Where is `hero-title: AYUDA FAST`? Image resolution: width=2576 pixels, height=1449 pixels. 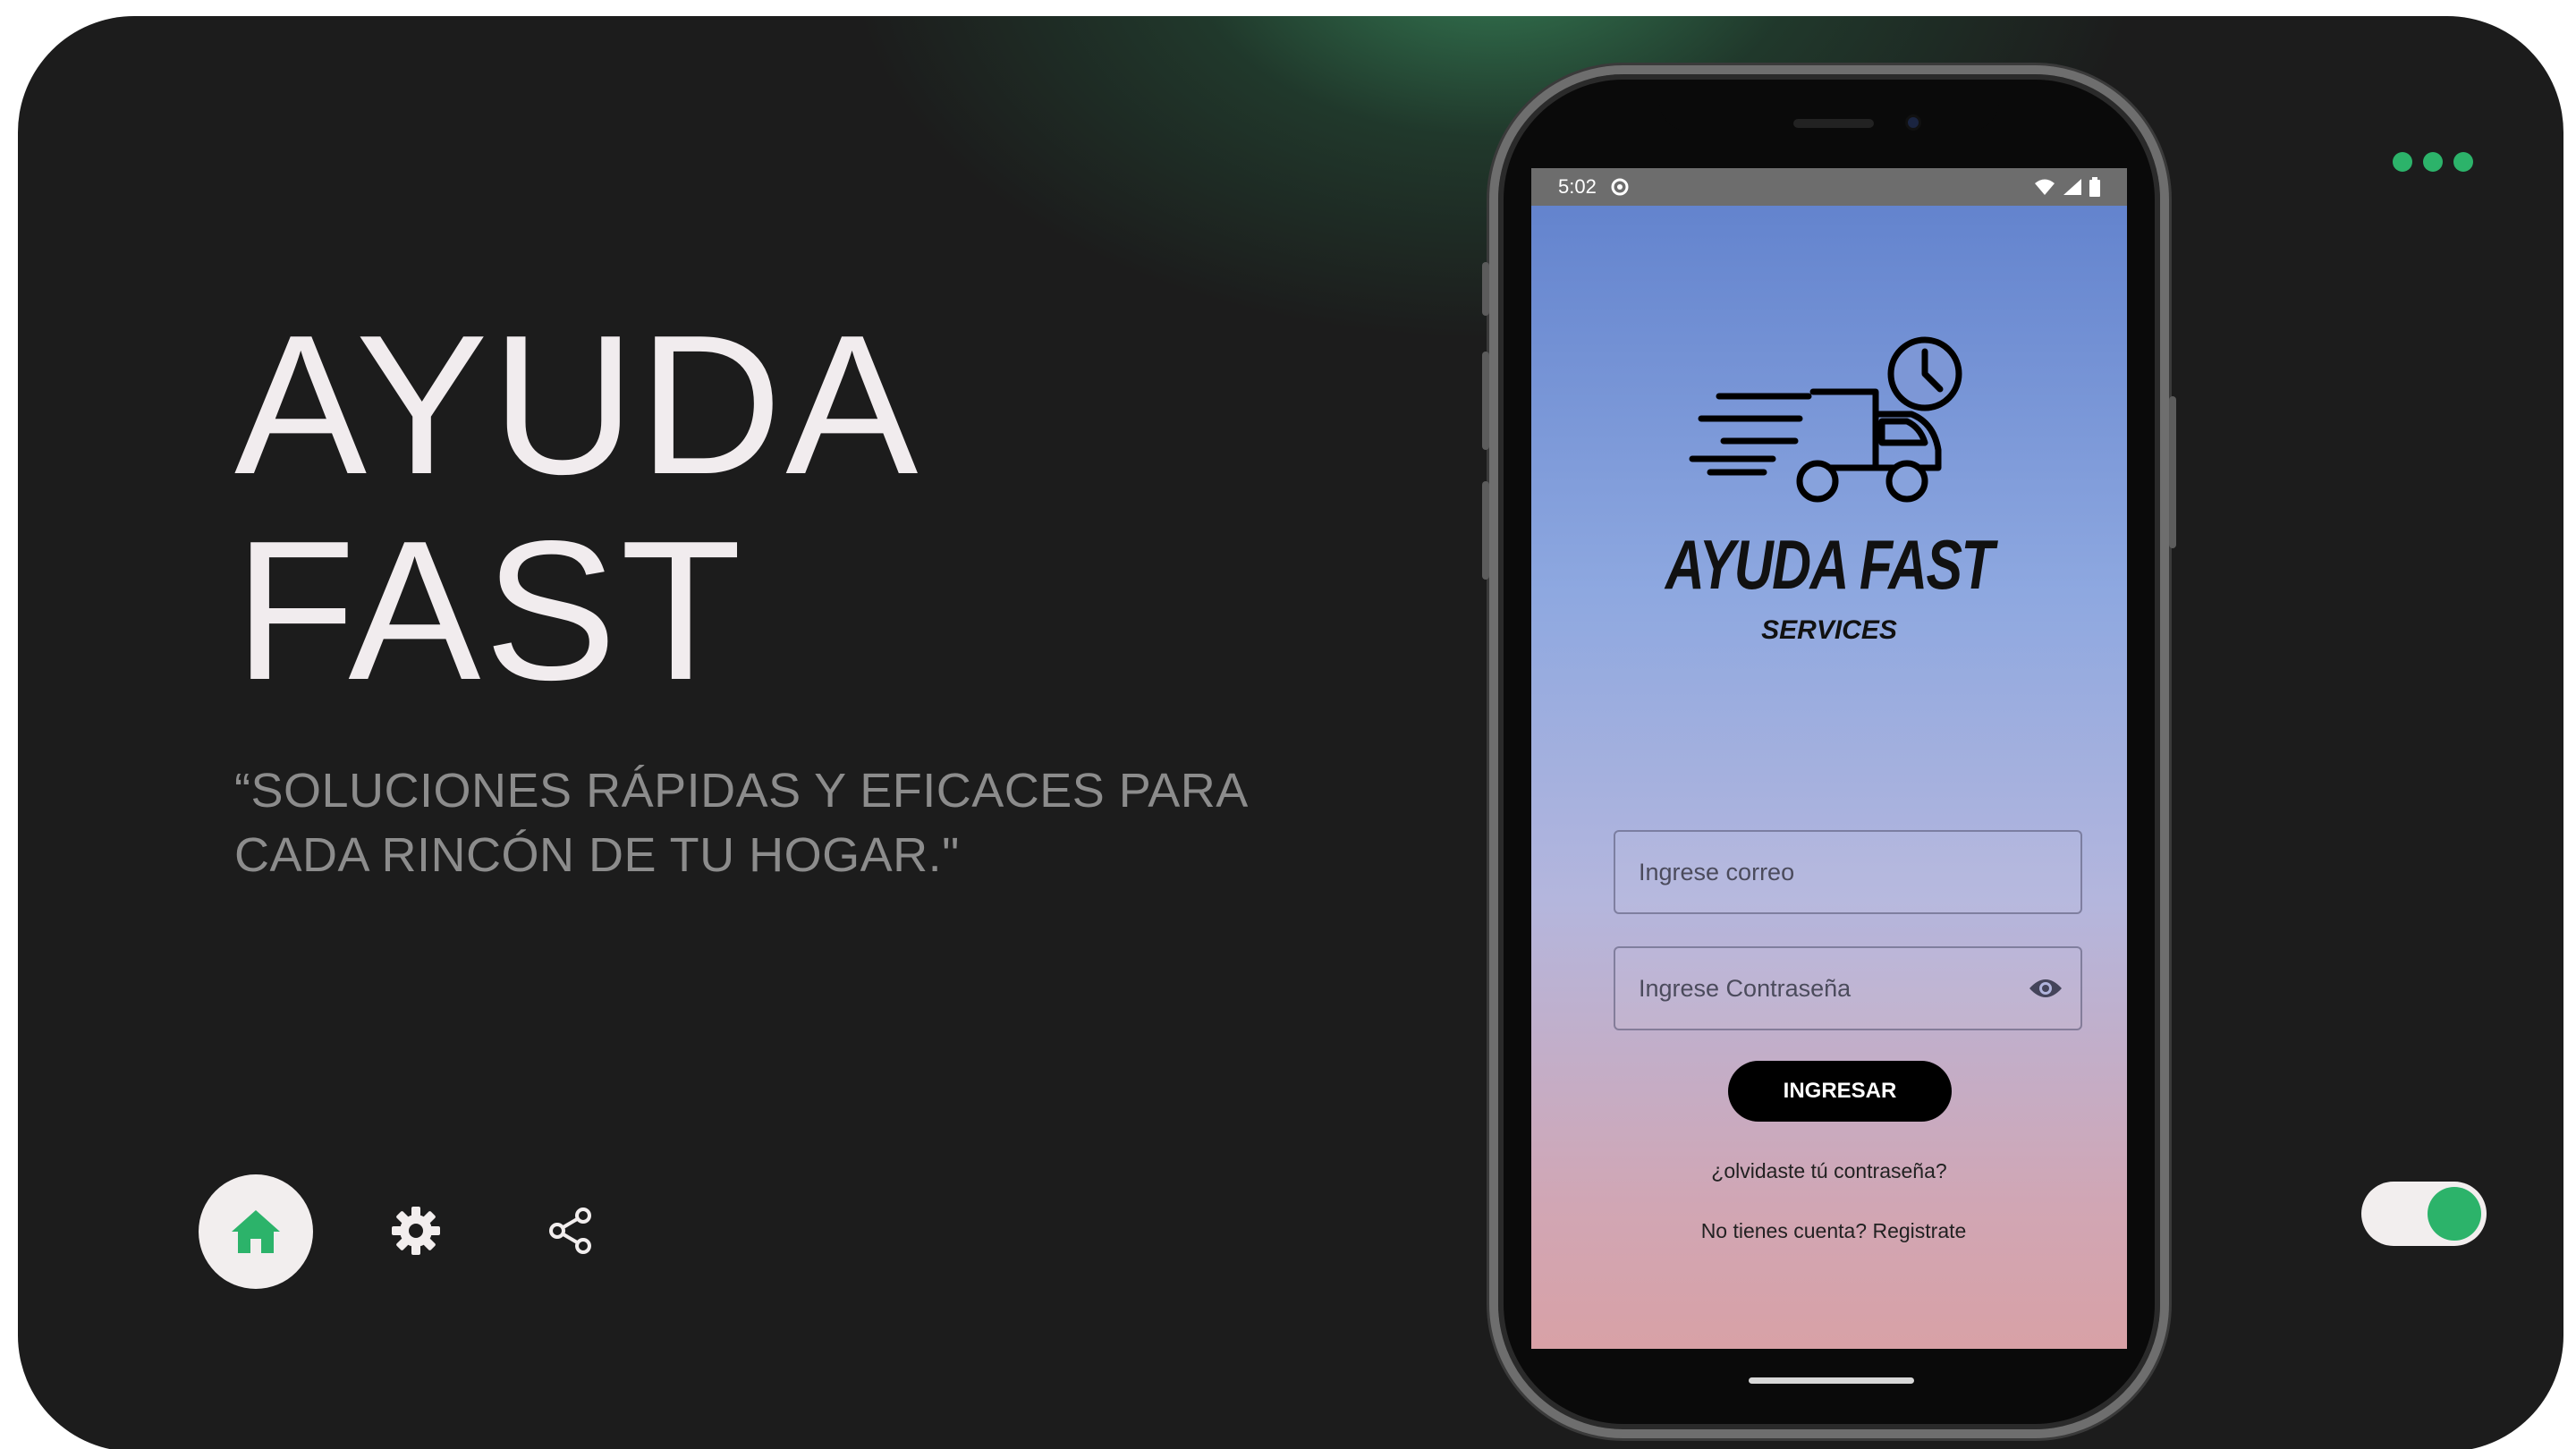 hero-title: AYUDA FAST is located at coordinates (577, 508).